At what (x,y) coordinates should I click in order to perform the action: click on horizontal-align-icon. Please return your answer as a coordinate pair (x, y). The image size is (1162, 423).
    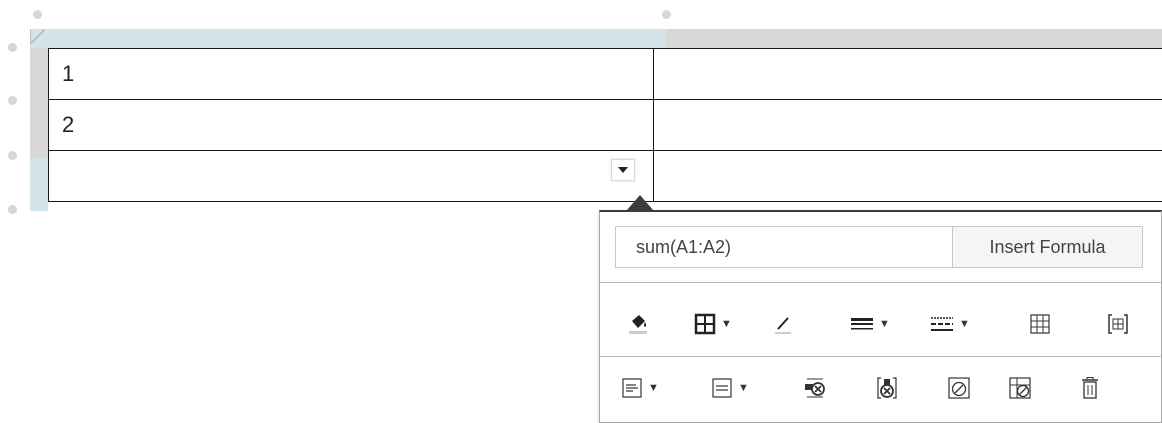
    Looking at the image, I should click on (632, 388).